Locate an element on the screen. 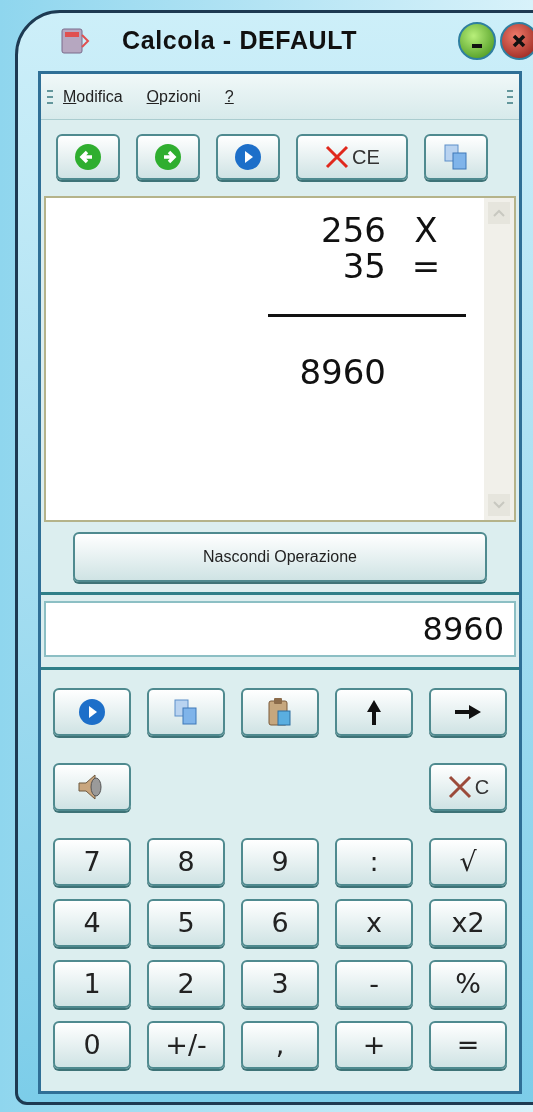 Image resolution: width=533 pixels, height=1112 pixels. right-arrow-icon is located at coordinates (468, 712).